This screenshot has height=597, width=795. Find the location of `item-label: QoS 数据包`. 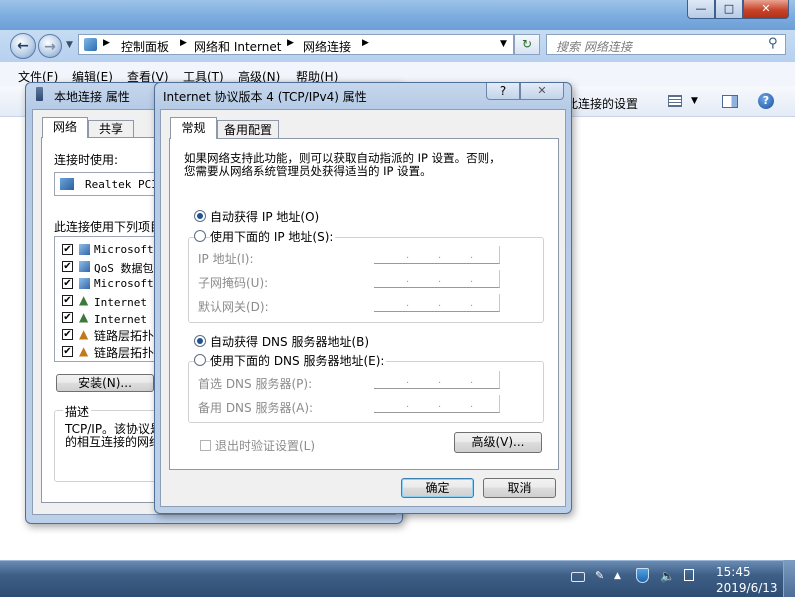

item-label: QoS 数据包 is located at coordinates (124, 268).